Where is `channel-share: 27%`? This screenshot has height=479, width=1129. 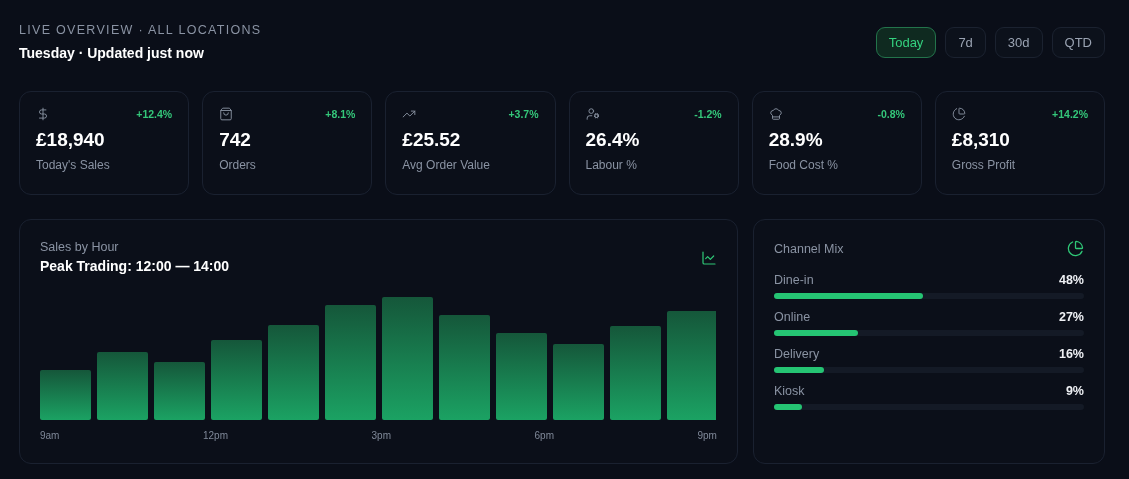
channel-share: 27% is located at coordinates (1071, 317).